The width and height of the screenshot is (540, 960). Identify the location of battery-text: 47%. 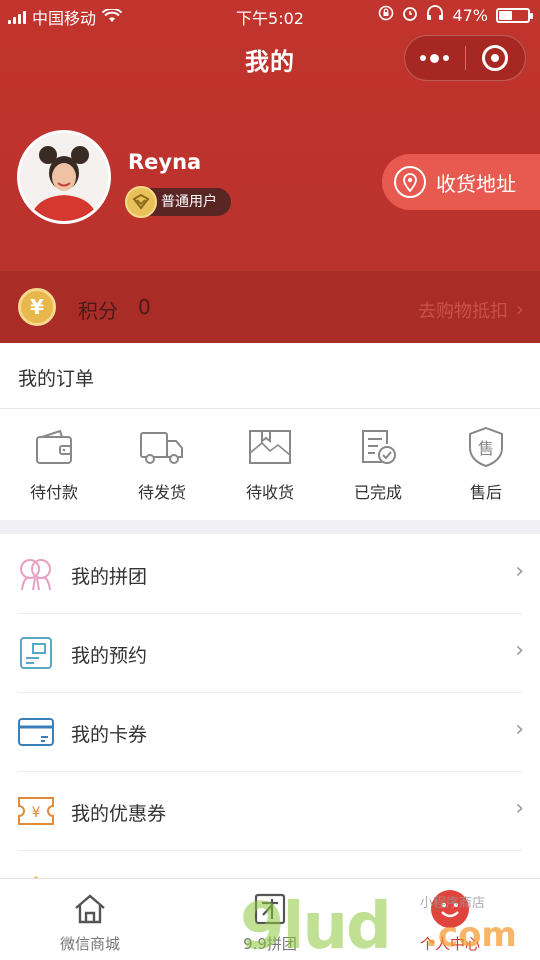
(470, 15).